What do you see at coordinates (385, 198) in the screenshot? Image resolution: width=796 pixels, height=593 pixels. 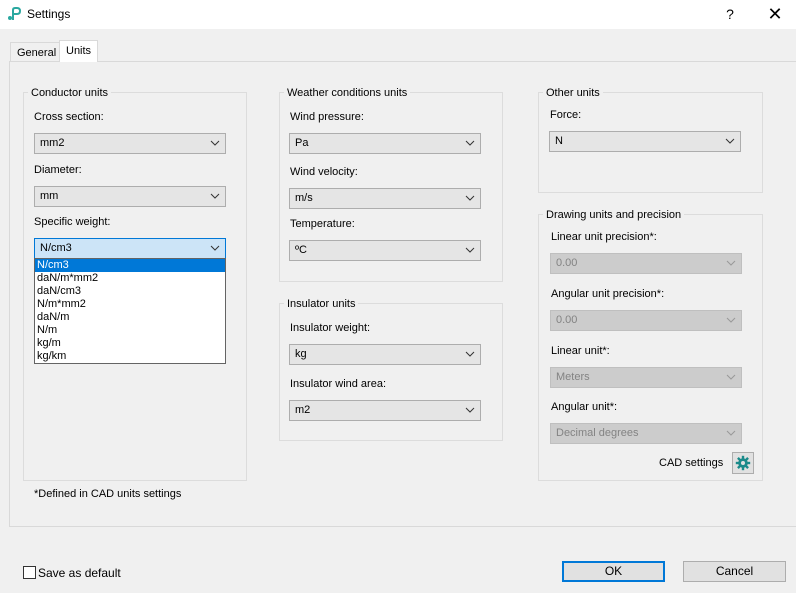 I see `wind-velocity-select: m/s` at bounding box center [385, 198].